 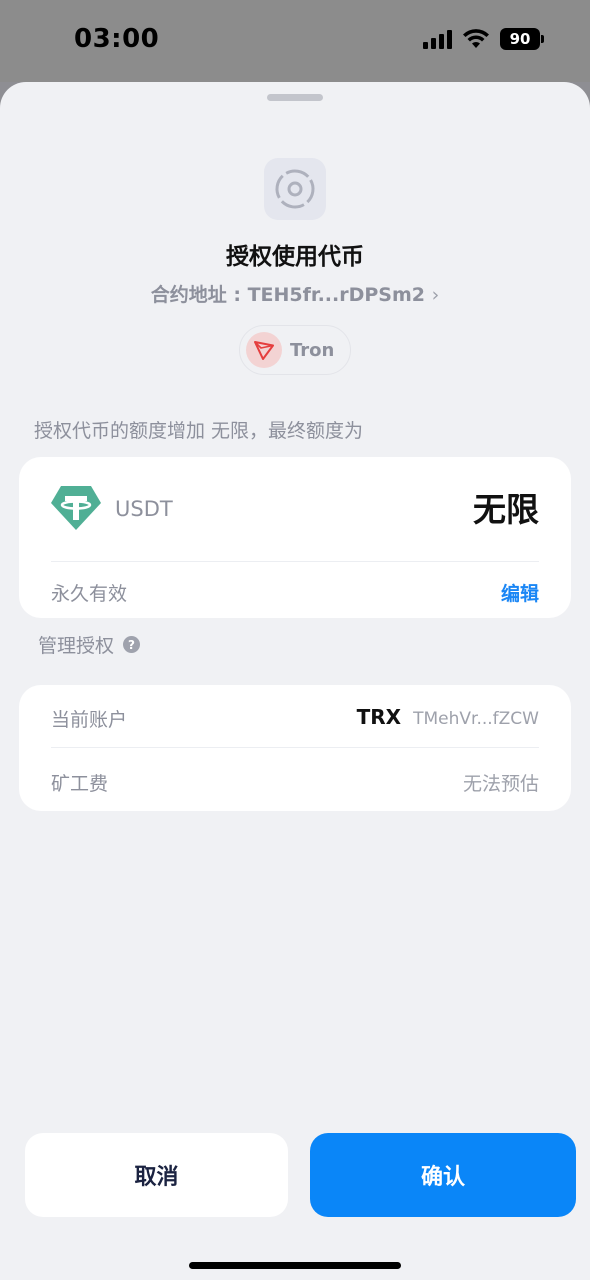 What do you see at coordinates (295, 1265) in the screenshot?
I see `home-indicator` at bounding box center [295, 1265].